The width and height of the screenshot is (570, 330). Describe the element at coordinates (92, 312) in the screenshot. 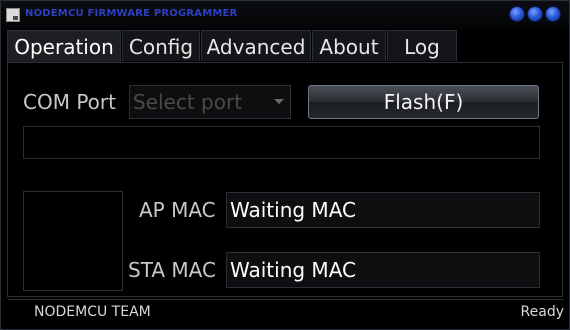

I see `status-team-text: NODEMCU TEAM` at that location.